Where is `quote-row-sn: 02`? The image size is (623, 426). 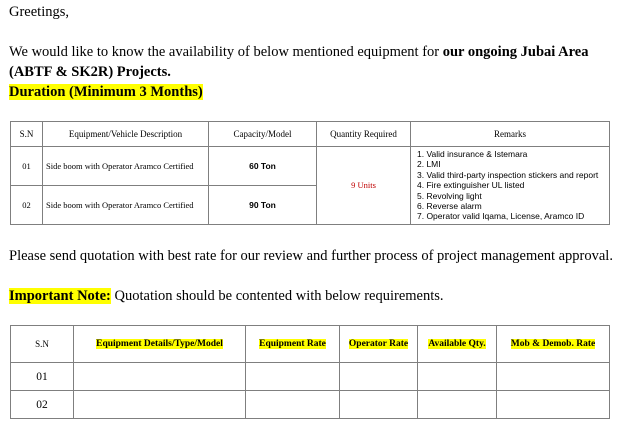 quote-row-sn: 02 is located at coordinates (42, 404).